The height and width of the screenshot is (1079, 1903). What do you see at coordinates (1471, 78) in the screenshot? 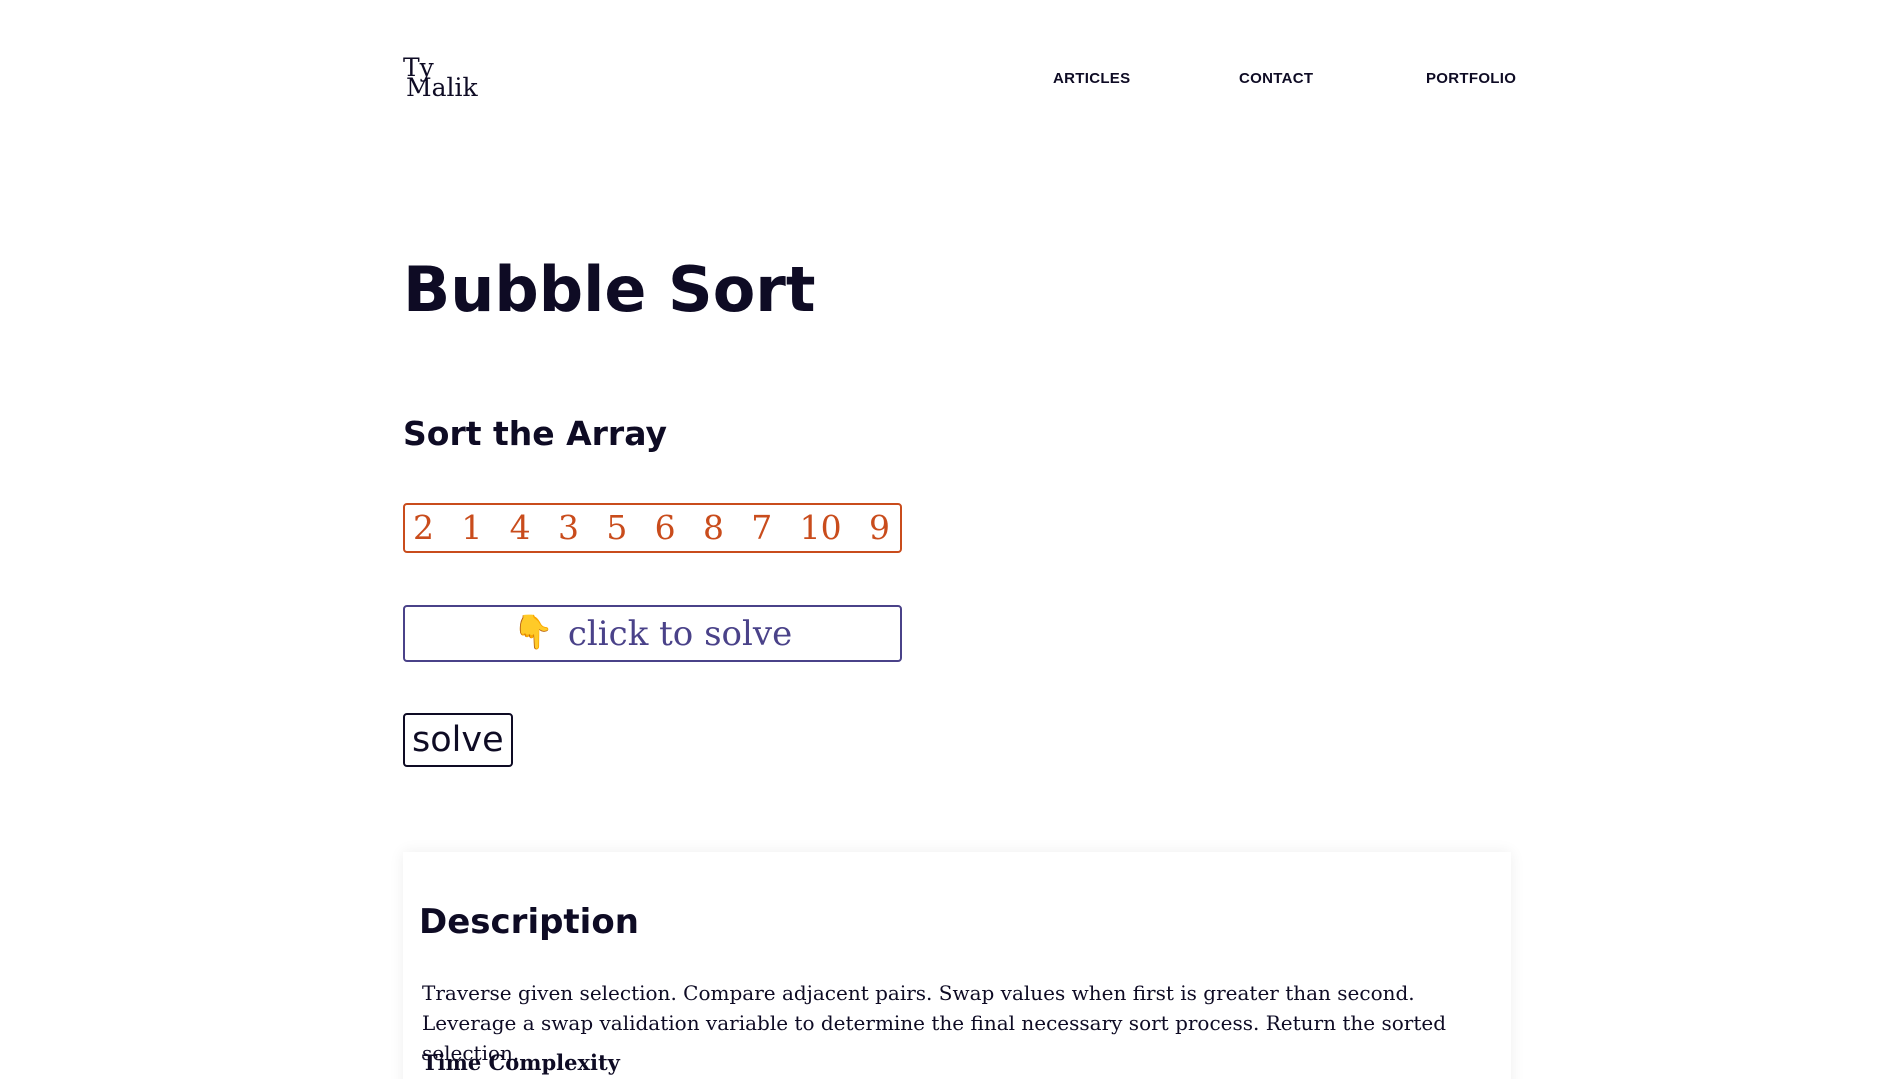
I see `nav-link-portfolio: PORTFOLIO` at bounding box center [1471, 78].